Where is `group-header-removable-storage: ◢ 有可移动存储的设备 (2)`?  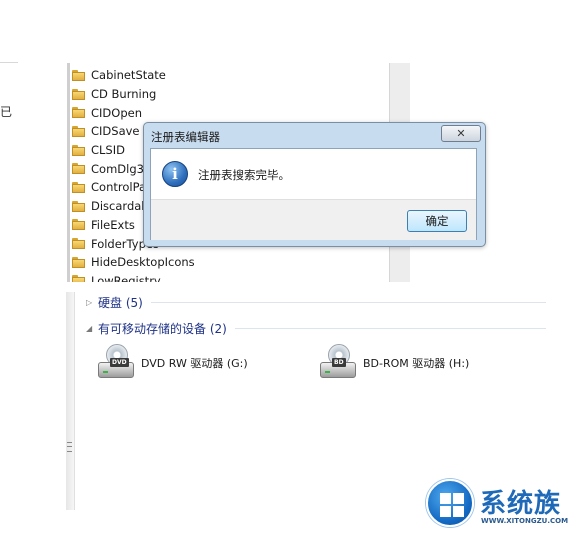 group-header-removable-storage: ◢ 有可移动存储的设备 (2) is located at coordinates (316, 328).